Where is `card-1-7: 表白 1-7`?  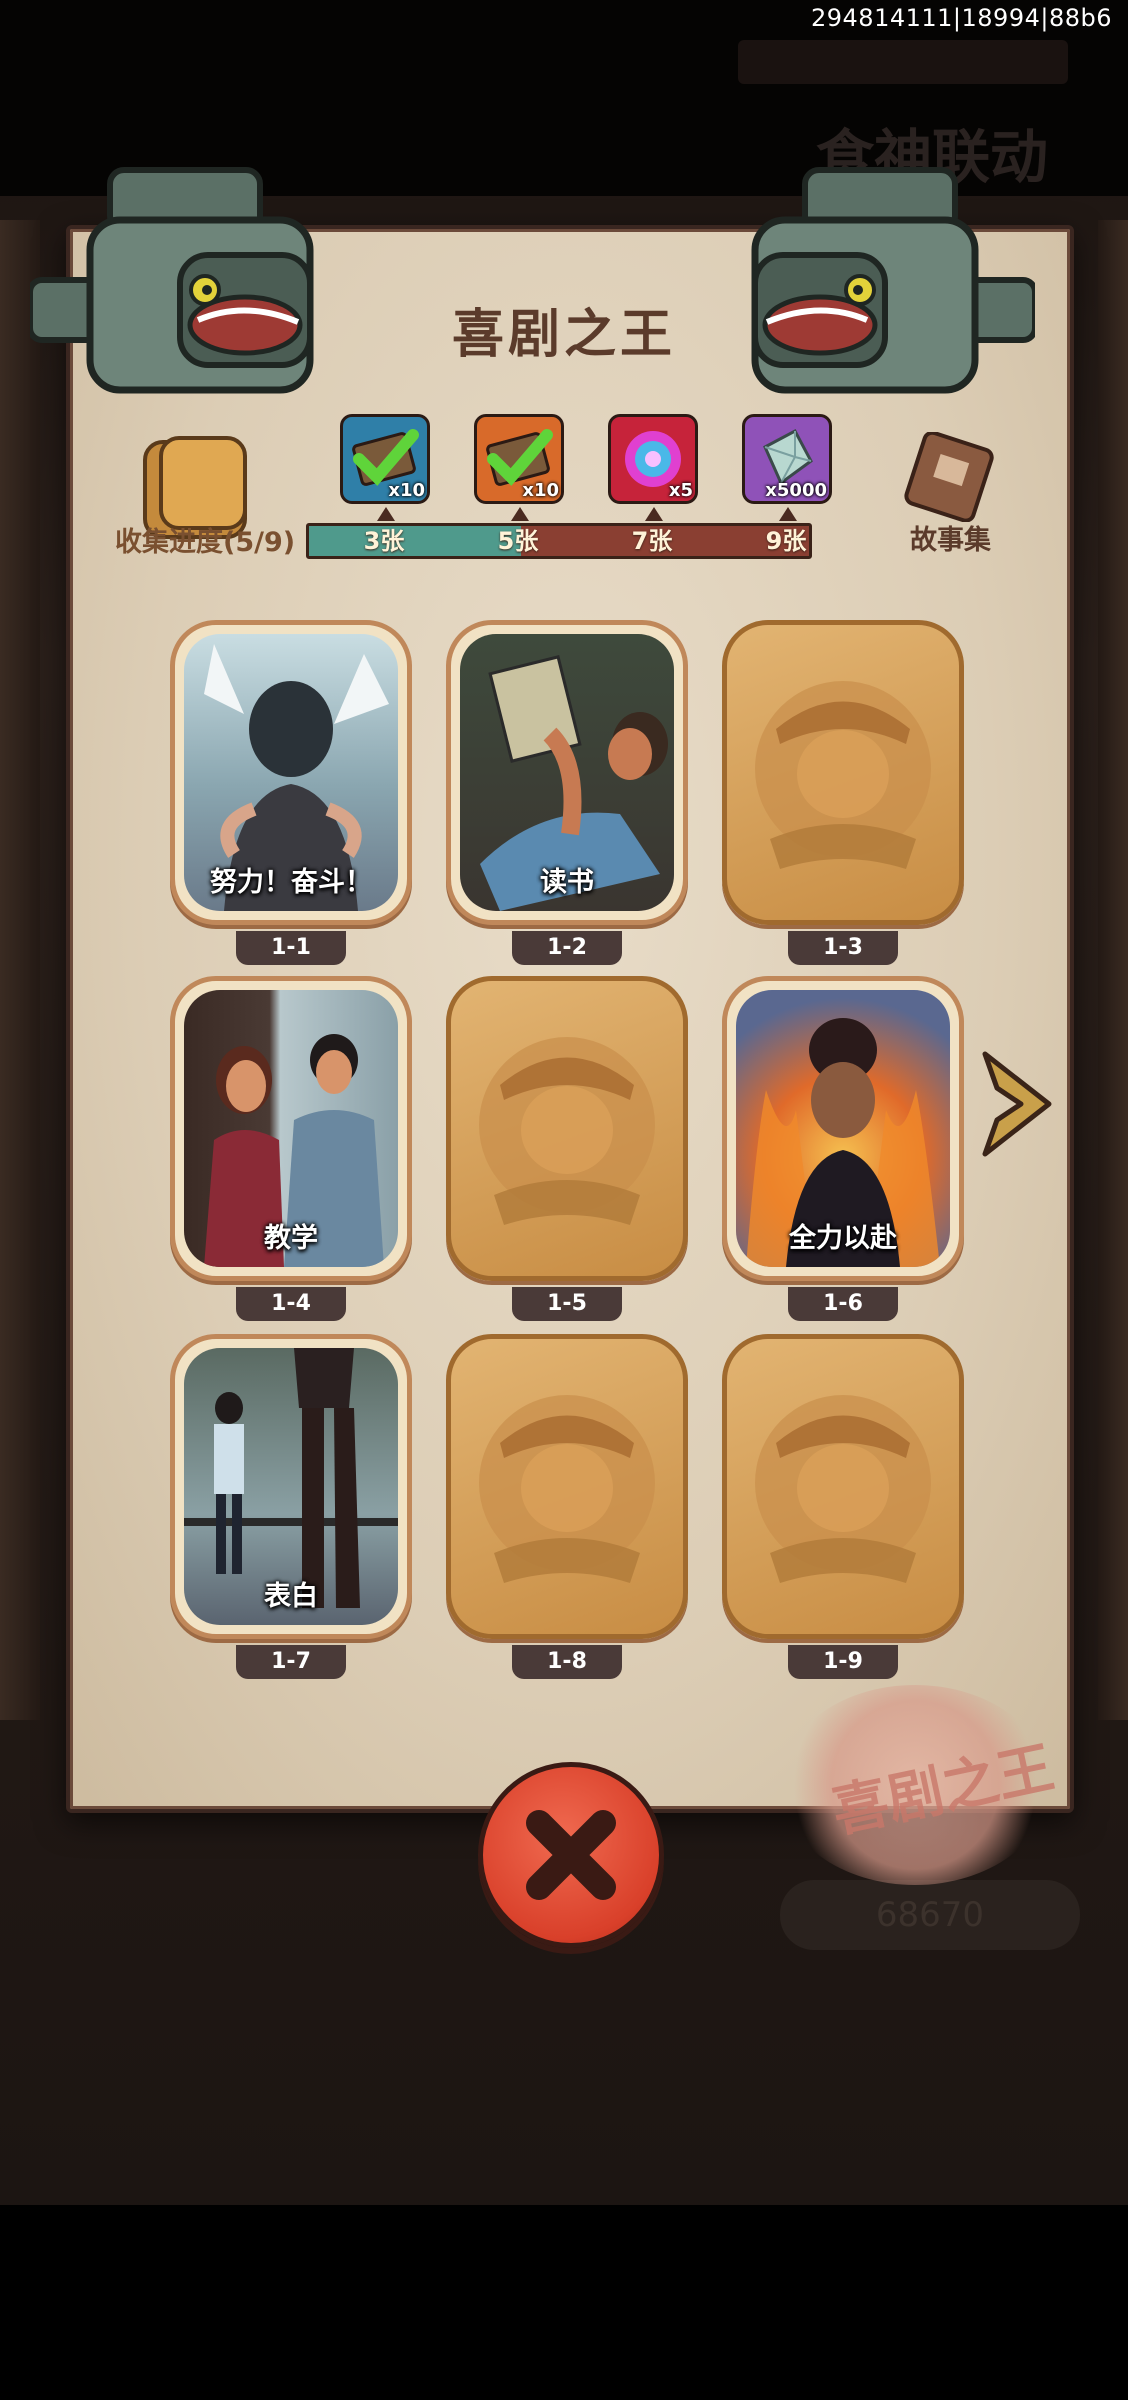
card-1-7: 表白 1-7 is located at coordinates (291, 1506).